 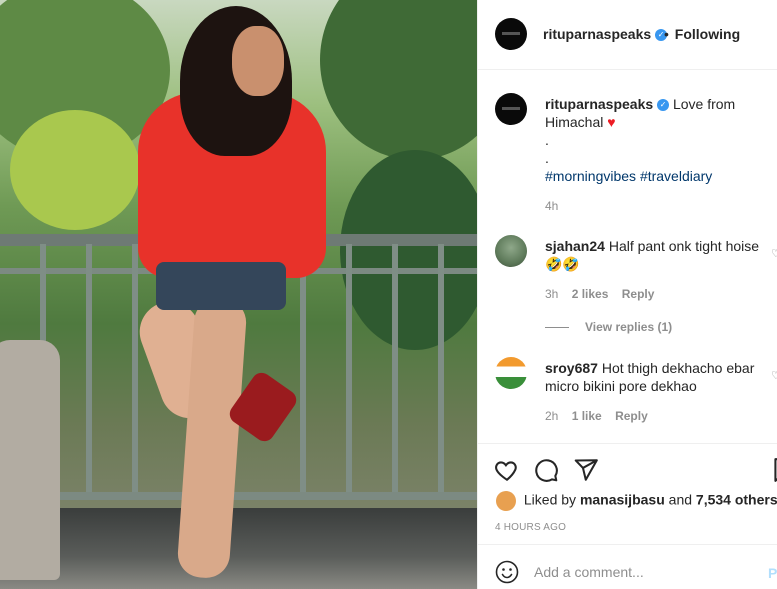 I want to click on caption-username-link: rituparnaspeaks, so click(x=599, y=104).